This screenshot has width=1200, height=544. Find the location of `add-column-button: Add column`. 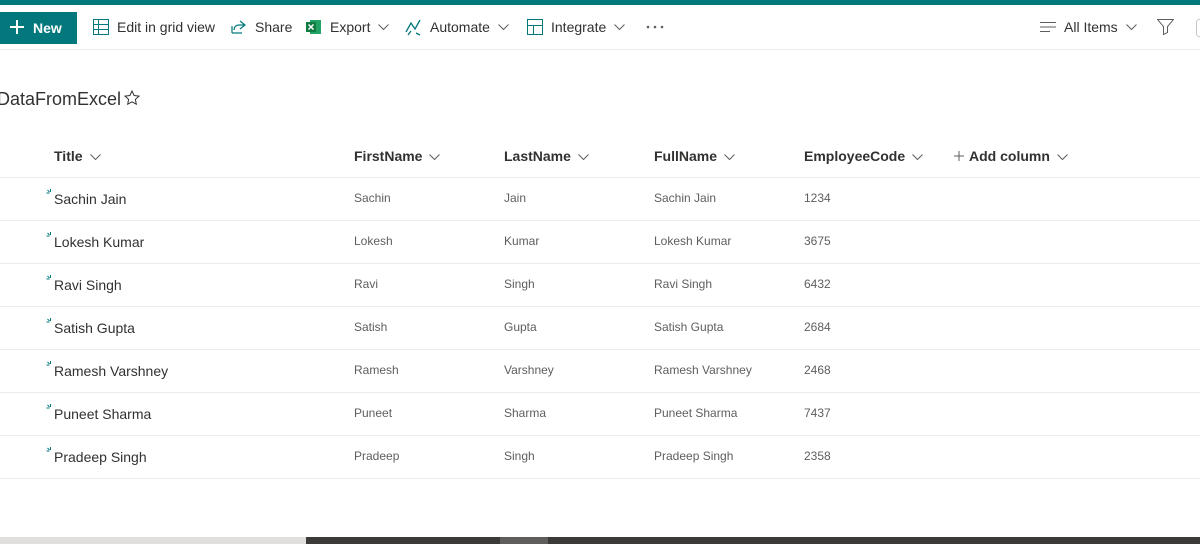

add-column-button: Add column is located at coordinates (1011, 156).